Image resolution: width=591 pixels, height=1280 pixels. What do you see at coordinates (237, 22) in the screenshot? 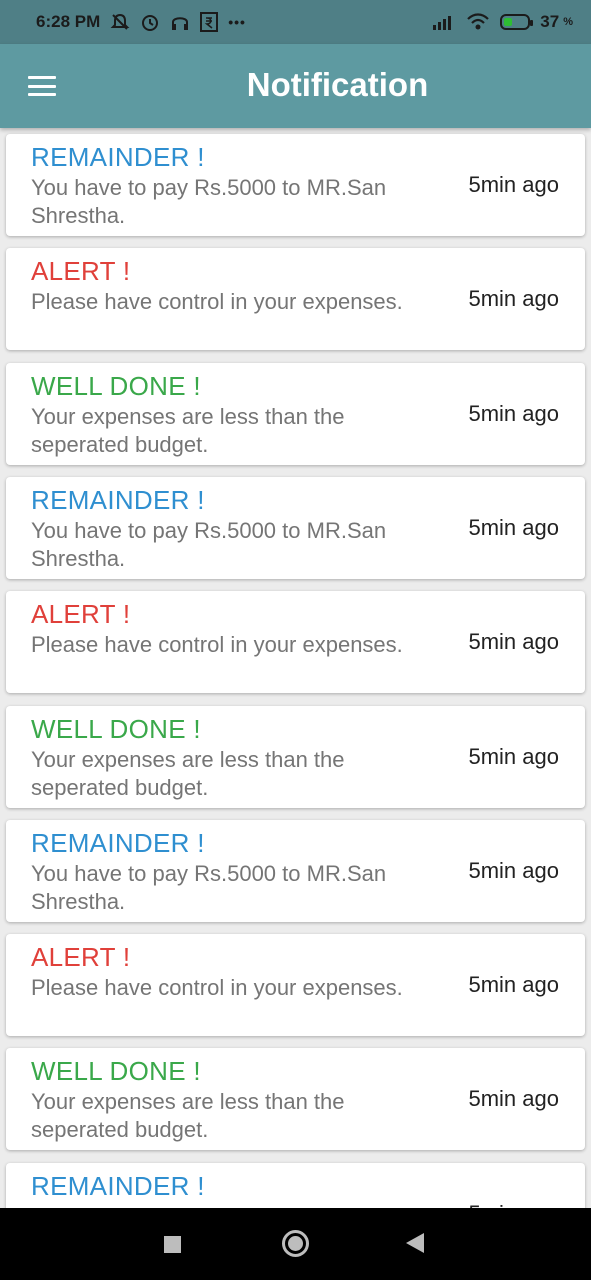
I see `more-dots-icon: •••` at bounding box center [237, 22].